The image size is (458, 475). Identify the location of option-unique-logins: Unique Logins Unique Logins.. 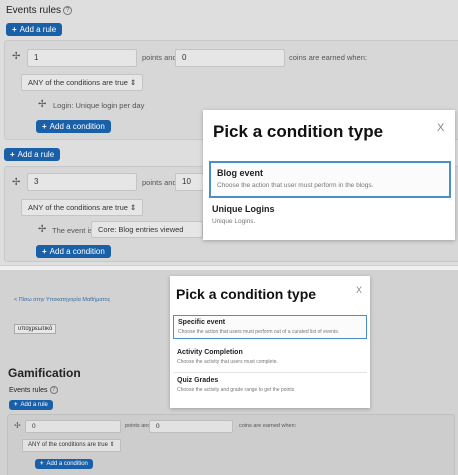
(330, 214).